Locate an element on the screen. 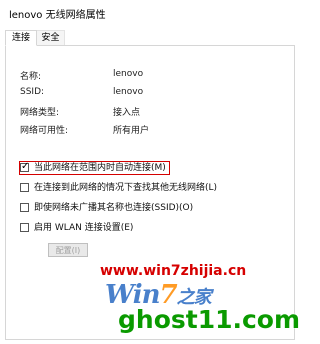  watermark-site: ghost11.com is located at coordinates (209, 319).